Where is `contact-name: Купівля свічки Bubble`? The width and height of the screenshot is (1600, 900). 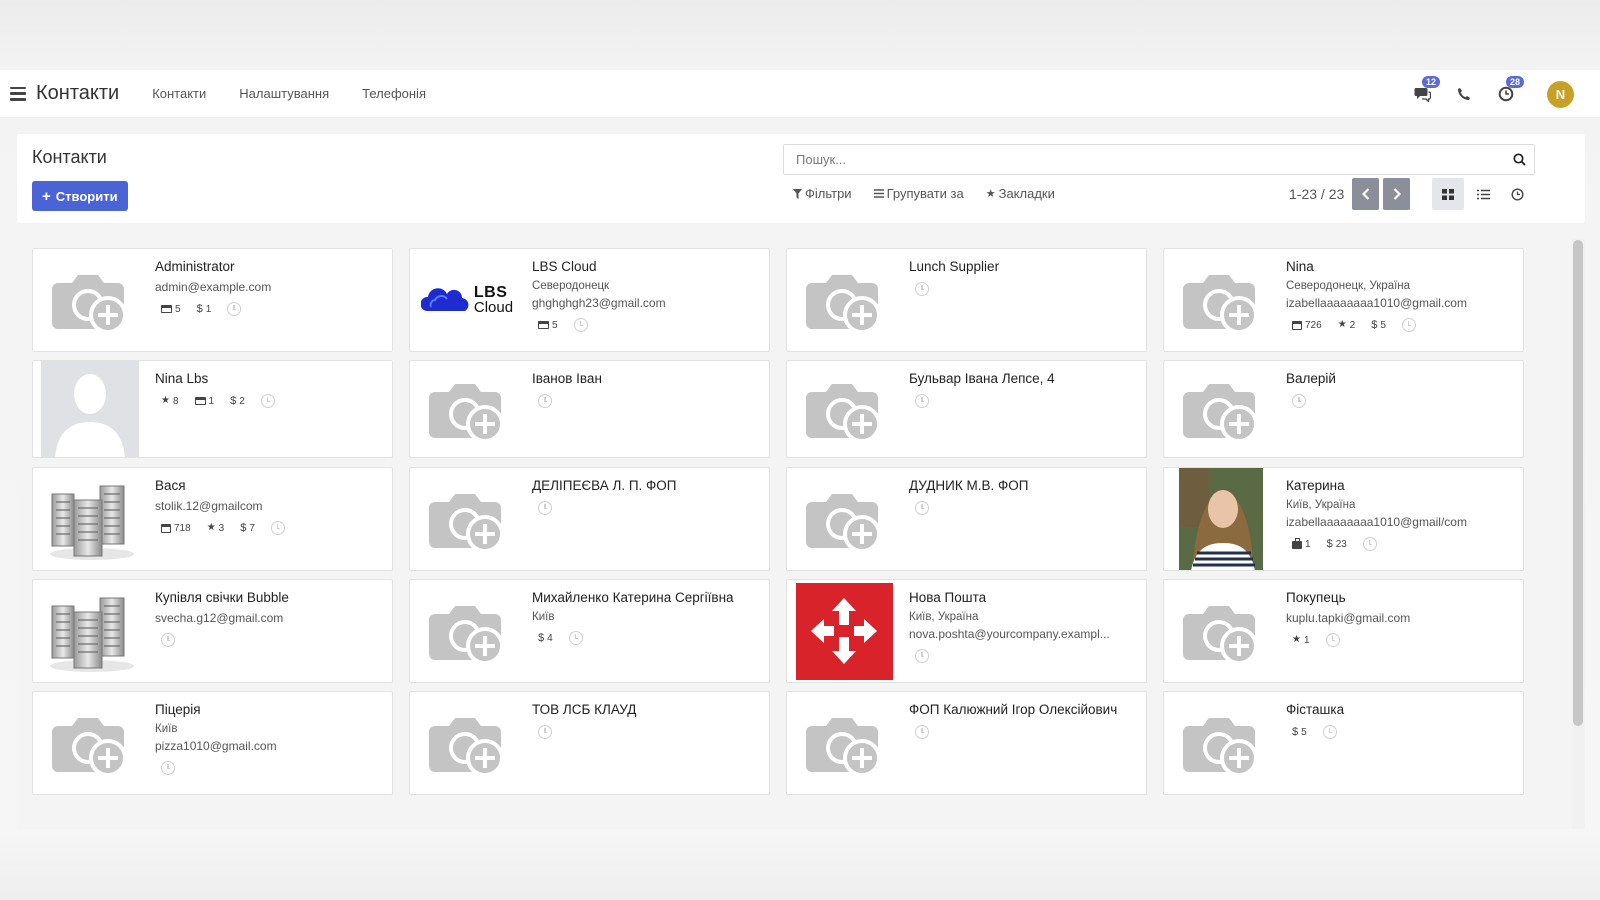
contact-name: Купівля свічки Bubble is located at coordinates (269, 597).